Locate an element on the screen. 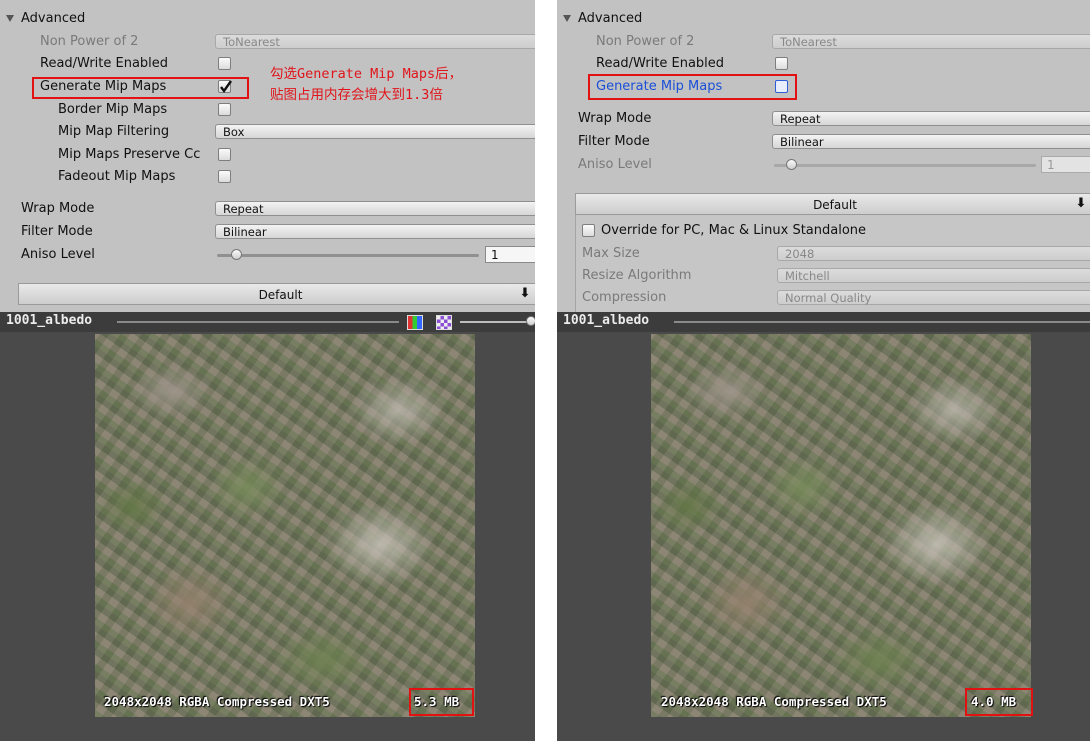  mip-map-filtering-label: Mip Map Filtering is located at coordinates (114, 131).